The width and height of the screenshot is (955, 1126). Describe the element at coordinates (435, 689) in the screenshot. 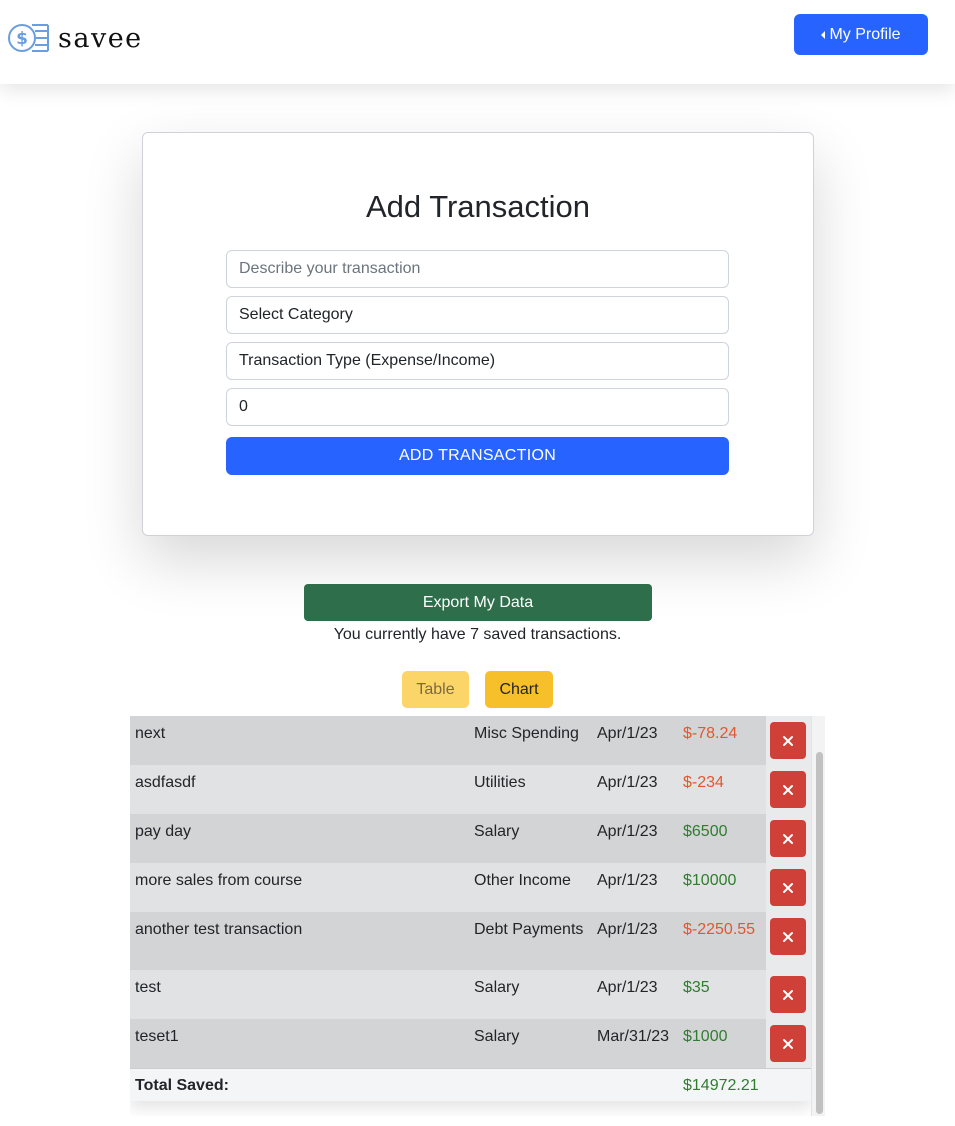

I see `table-view-button: Table` at that location.